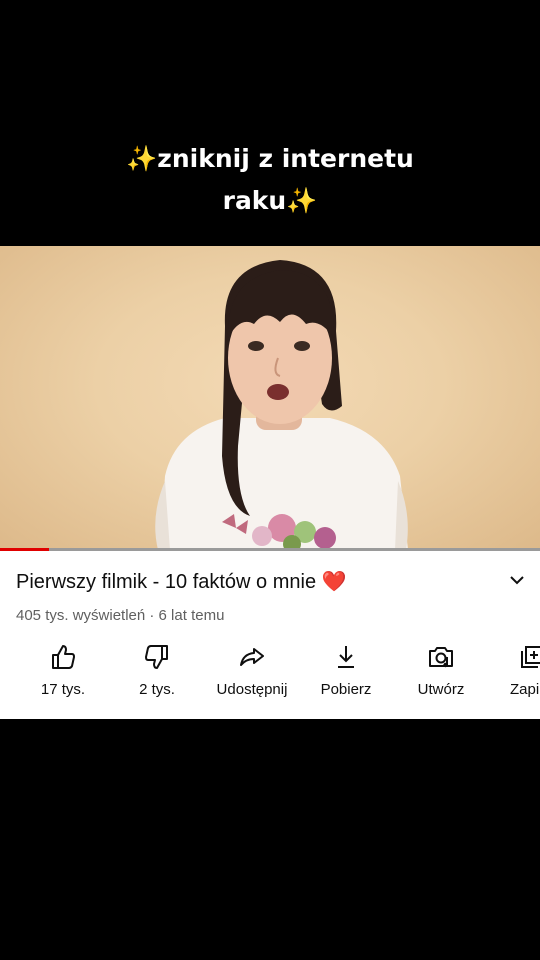  Describe the element at coordinates (157, 689) in the screenshot. I see `dislike-count: 2 tys.` at that location.